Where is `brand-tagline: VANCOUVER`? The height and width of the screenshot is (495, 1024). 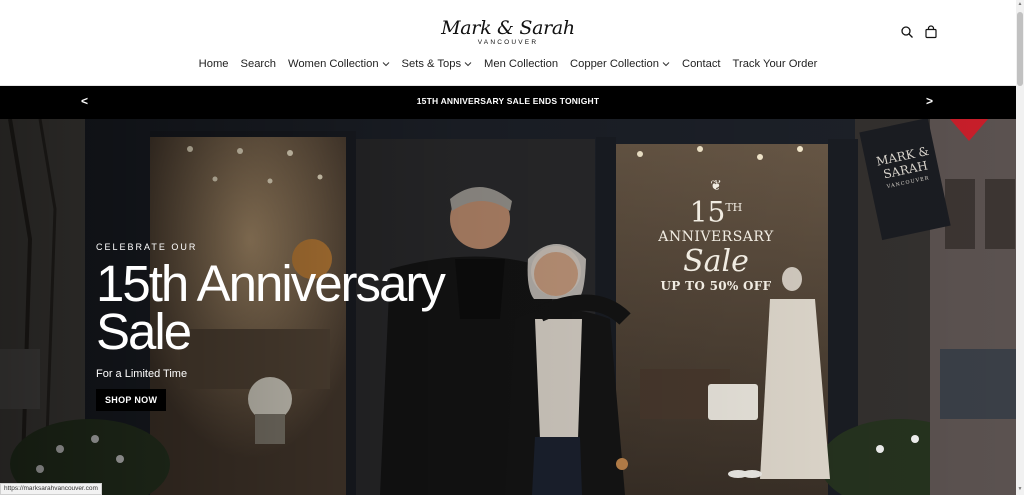 brand-tagline: VANCOUVER is located at coordinates (508, 42).